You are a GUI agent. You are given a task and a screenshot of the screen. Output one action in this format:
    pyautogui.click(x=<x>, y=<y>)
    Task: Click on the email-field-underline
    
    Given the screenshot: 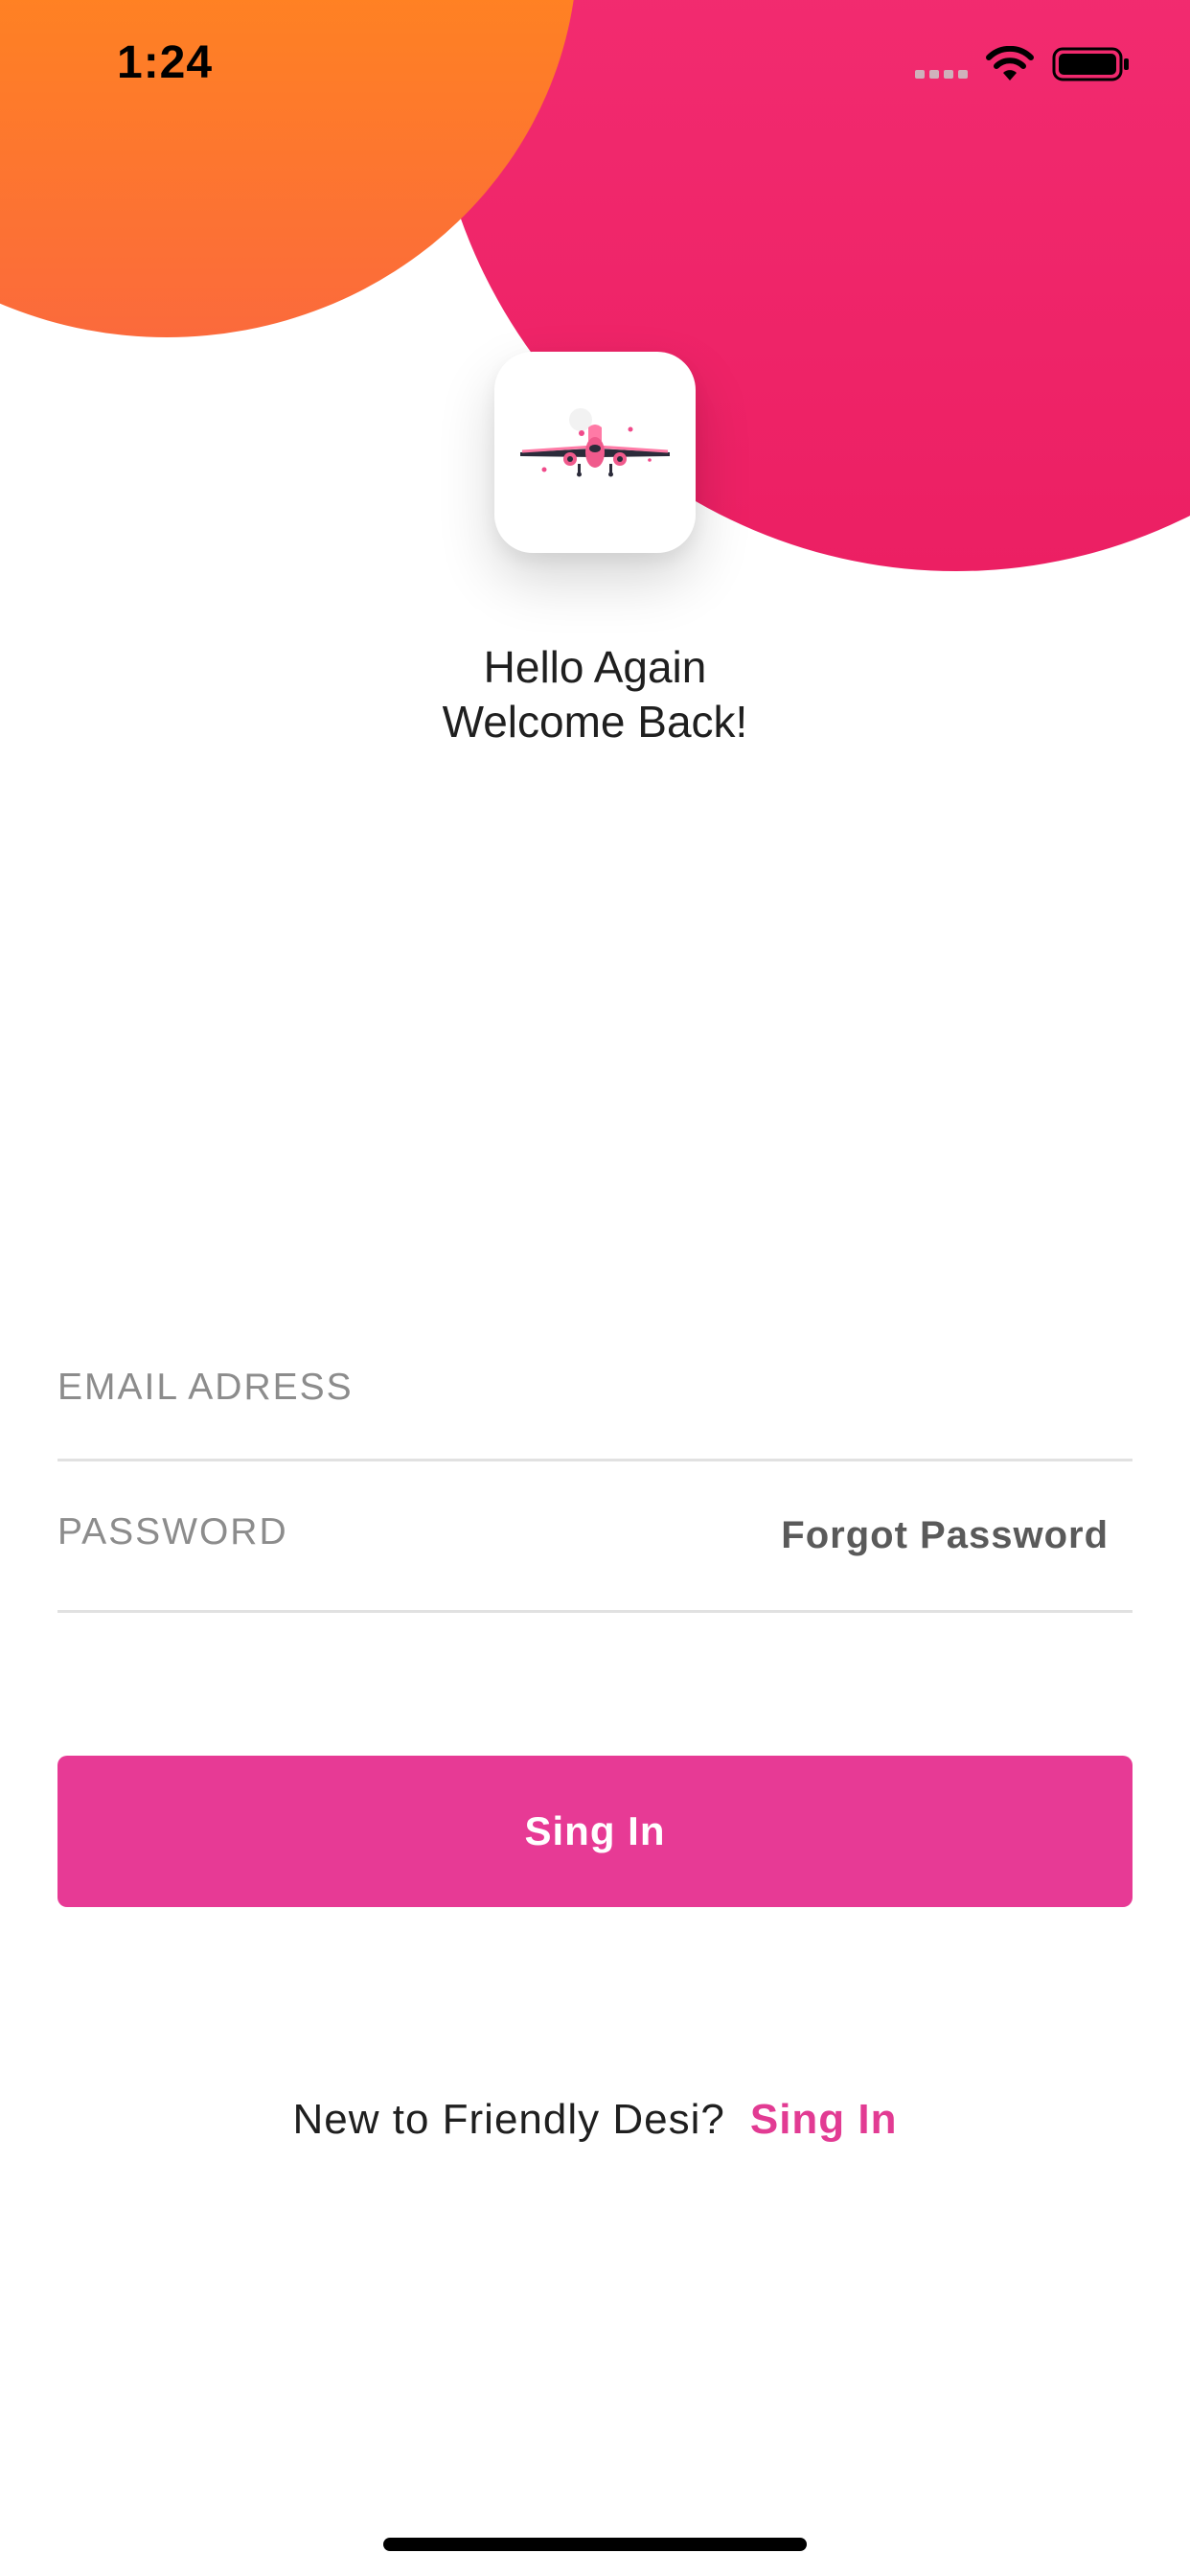 What is the action you would take?
    pyautogui.click(x=595, y=1460)
    